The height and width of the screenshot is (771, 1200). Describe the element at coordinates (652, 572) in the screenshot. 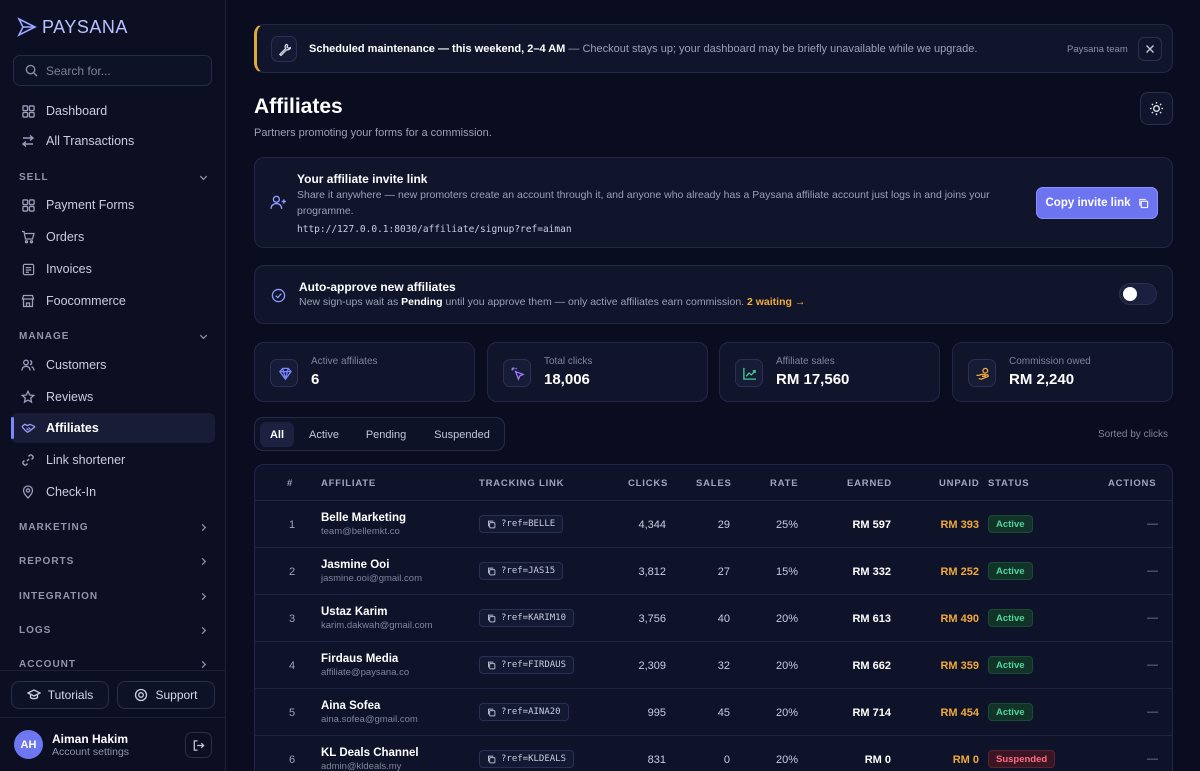

I see `clicks-value: 3,812` at that location.